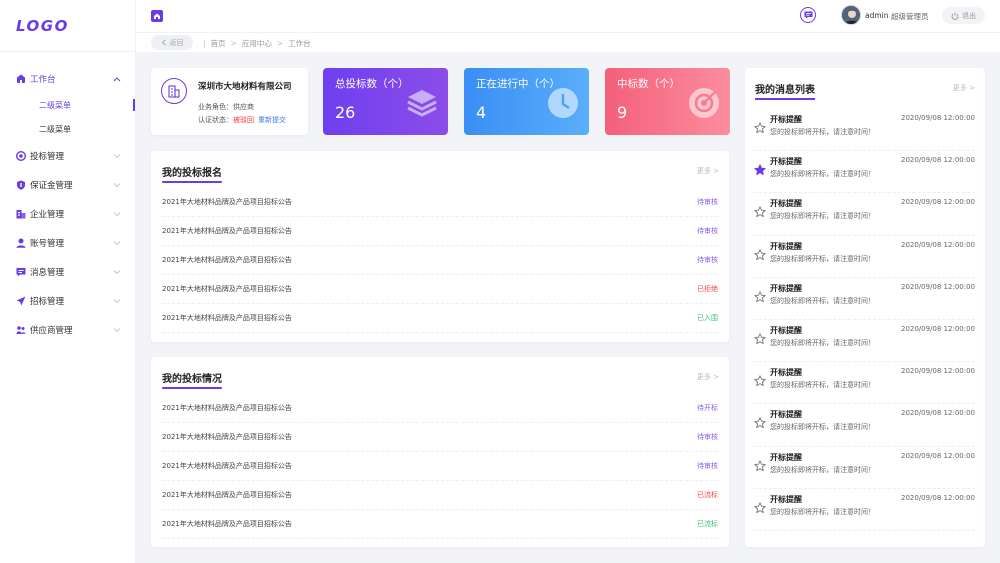  Describe the element at coordinates (707, 289) in the screenshot. I see `status-badge: 已拒绝` at that location.